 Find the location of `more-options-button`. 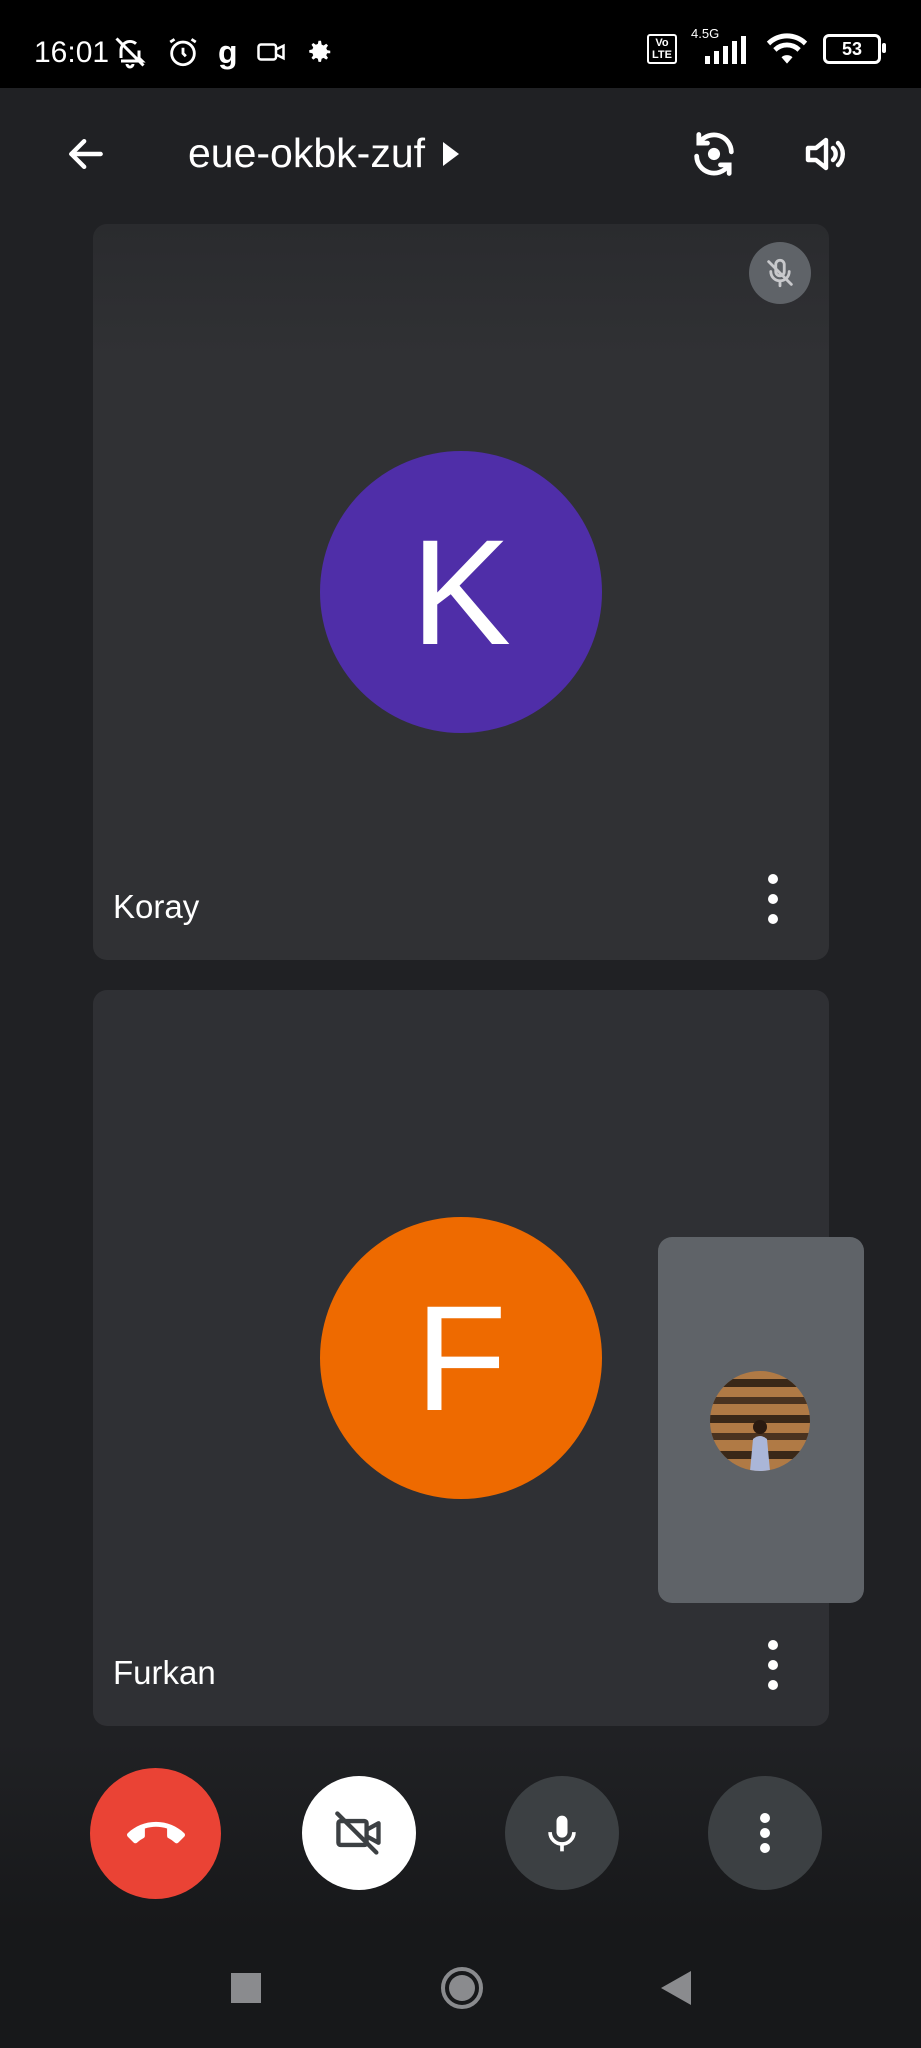

more-options-button is located at coordinates (765, 1833).